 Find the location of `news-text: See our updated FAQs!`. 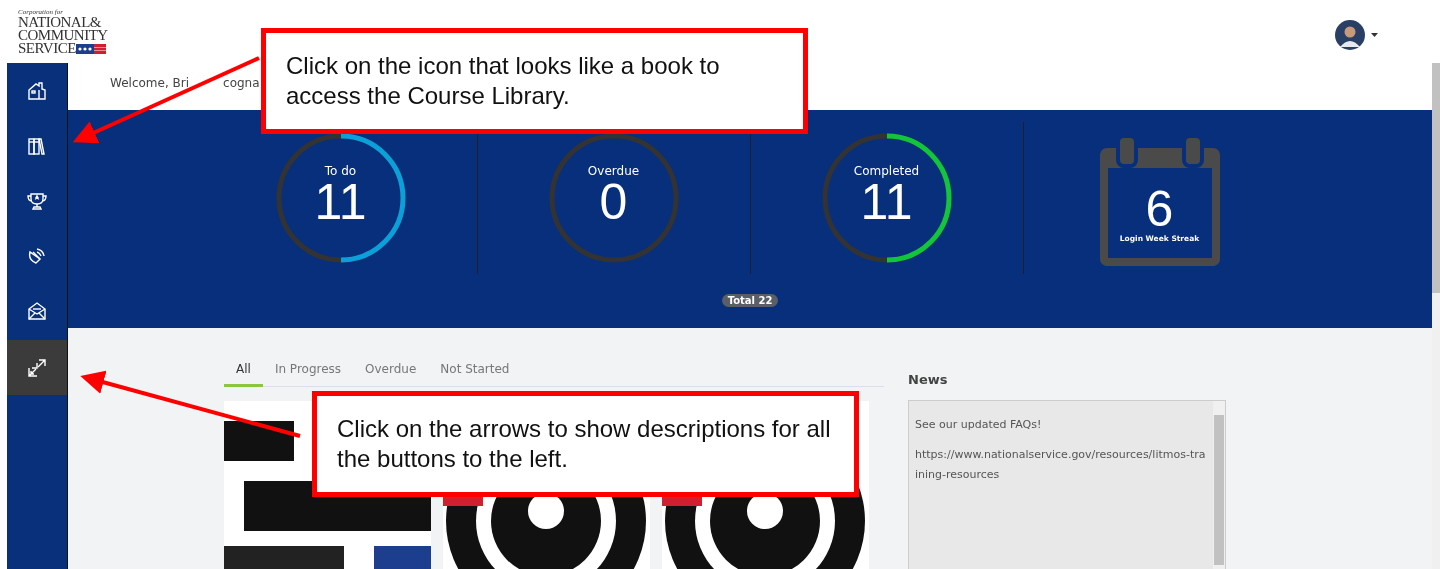

news-text: See our updated FAQs! is located at coordinates (979, 425).